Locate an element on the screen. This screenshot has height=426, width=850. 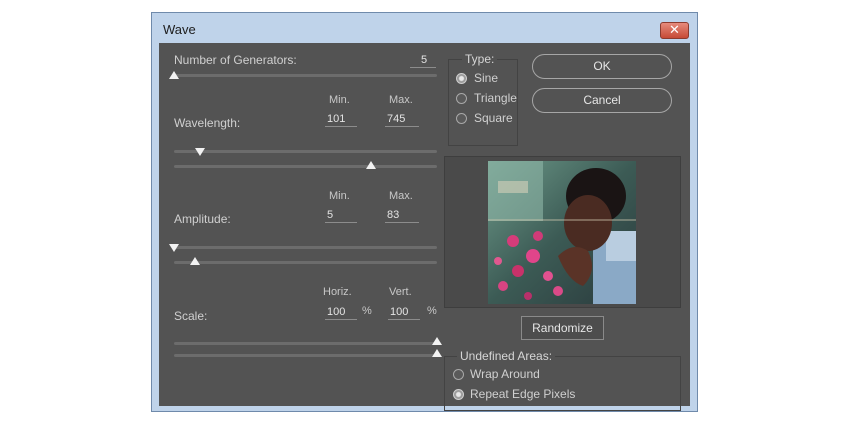
wavelength-min-label: Min. is located at coordinates (339, 100).